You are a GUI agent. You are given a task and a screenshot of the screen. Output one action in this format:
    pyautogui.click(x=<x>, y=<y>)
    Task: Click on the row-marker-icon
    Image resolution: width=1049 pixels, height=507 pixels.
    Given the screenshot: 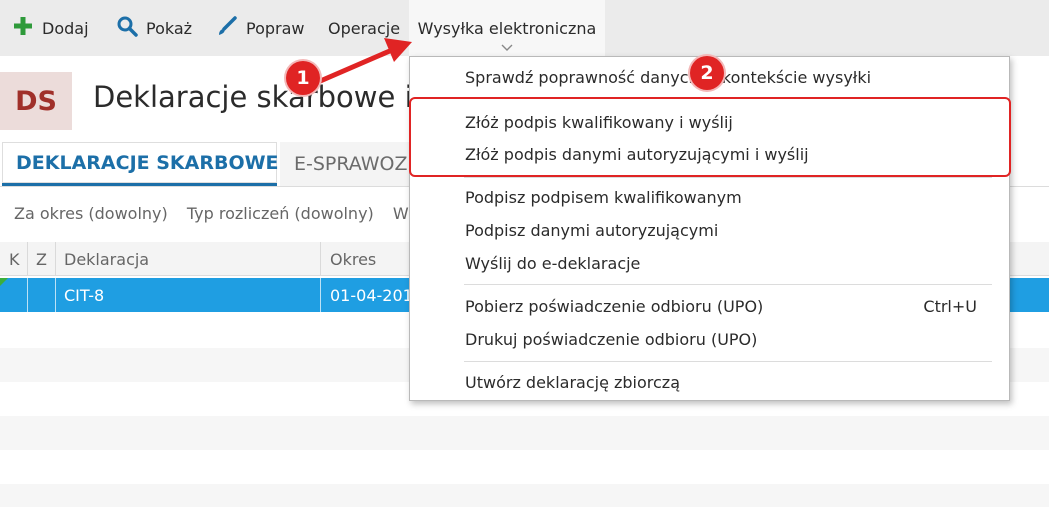 What is the action you would take?
    pyautogui.click(x=4, y=282)
    